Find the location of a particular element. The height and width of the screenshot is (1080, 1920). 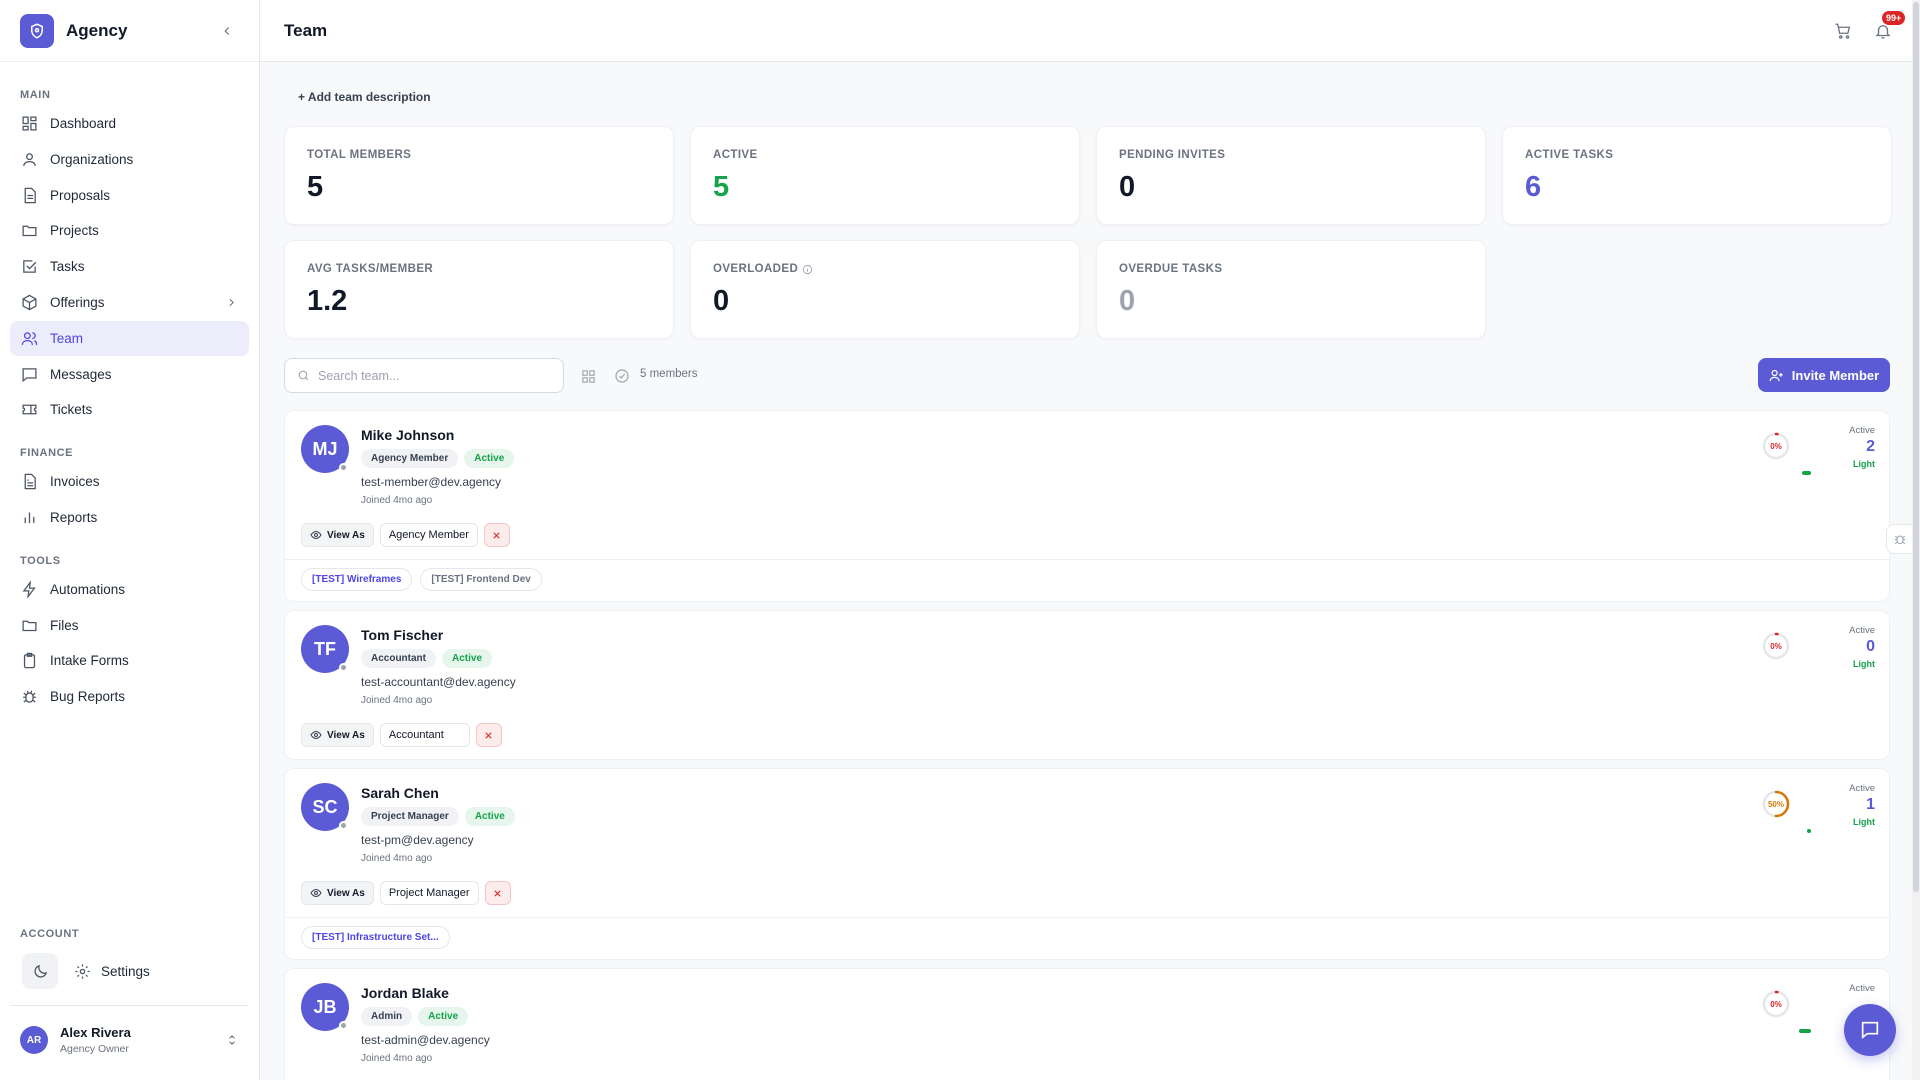

sidebar-item-automations: Automations is located at coordinates (129, 589).